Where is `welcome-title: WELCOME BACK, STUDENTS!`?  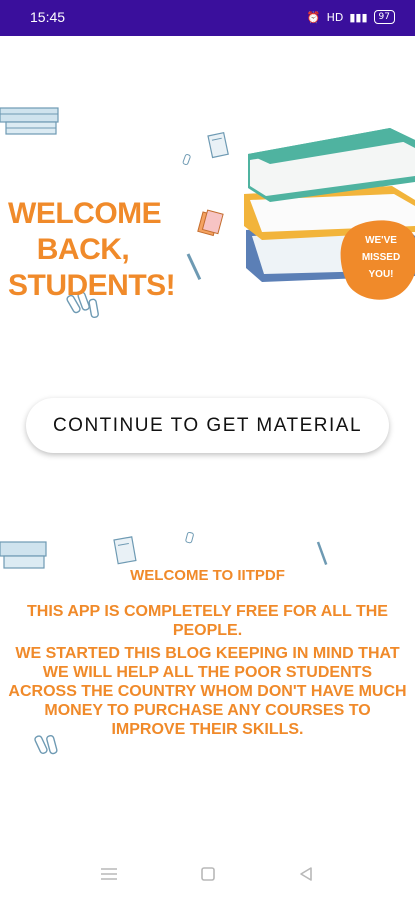
welcome-title: WELCOME BACK, STUDENTS! is located at coordinates (92, 249).